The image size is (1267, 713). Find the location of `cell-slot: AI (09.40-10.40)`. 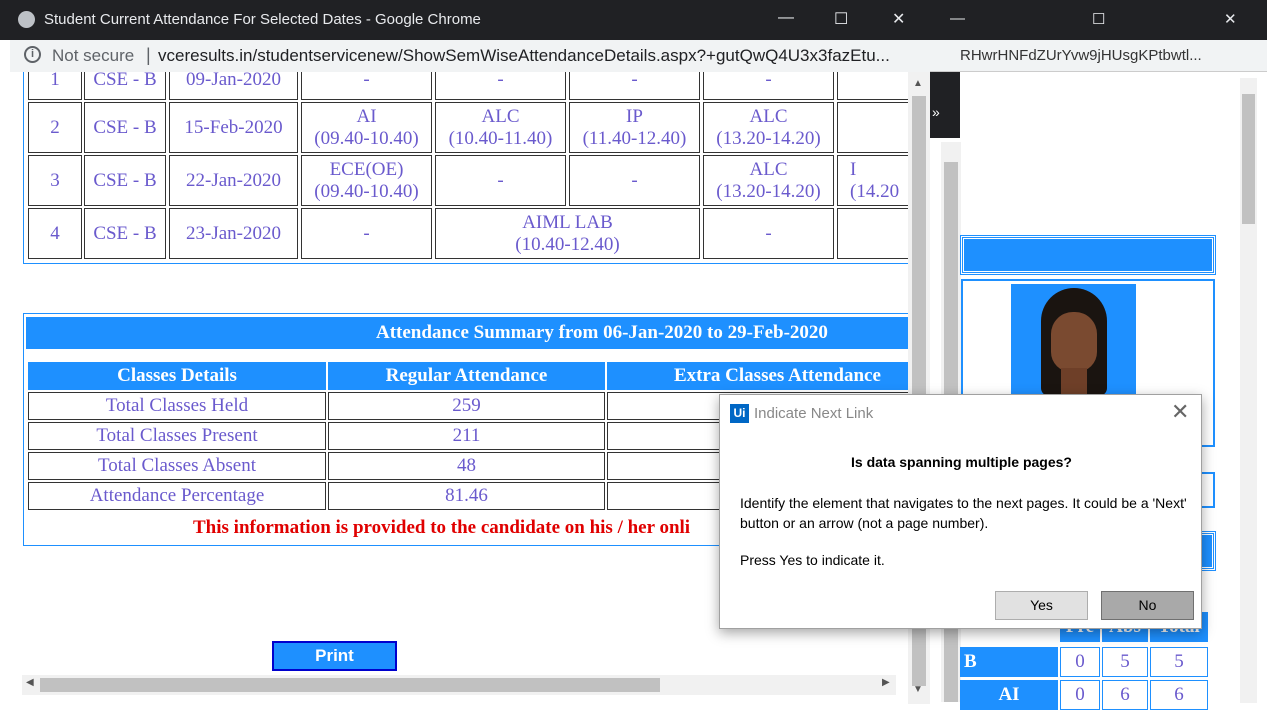

cell-slot: AI (09.40-10.40) is located at coordinates (366, 127).